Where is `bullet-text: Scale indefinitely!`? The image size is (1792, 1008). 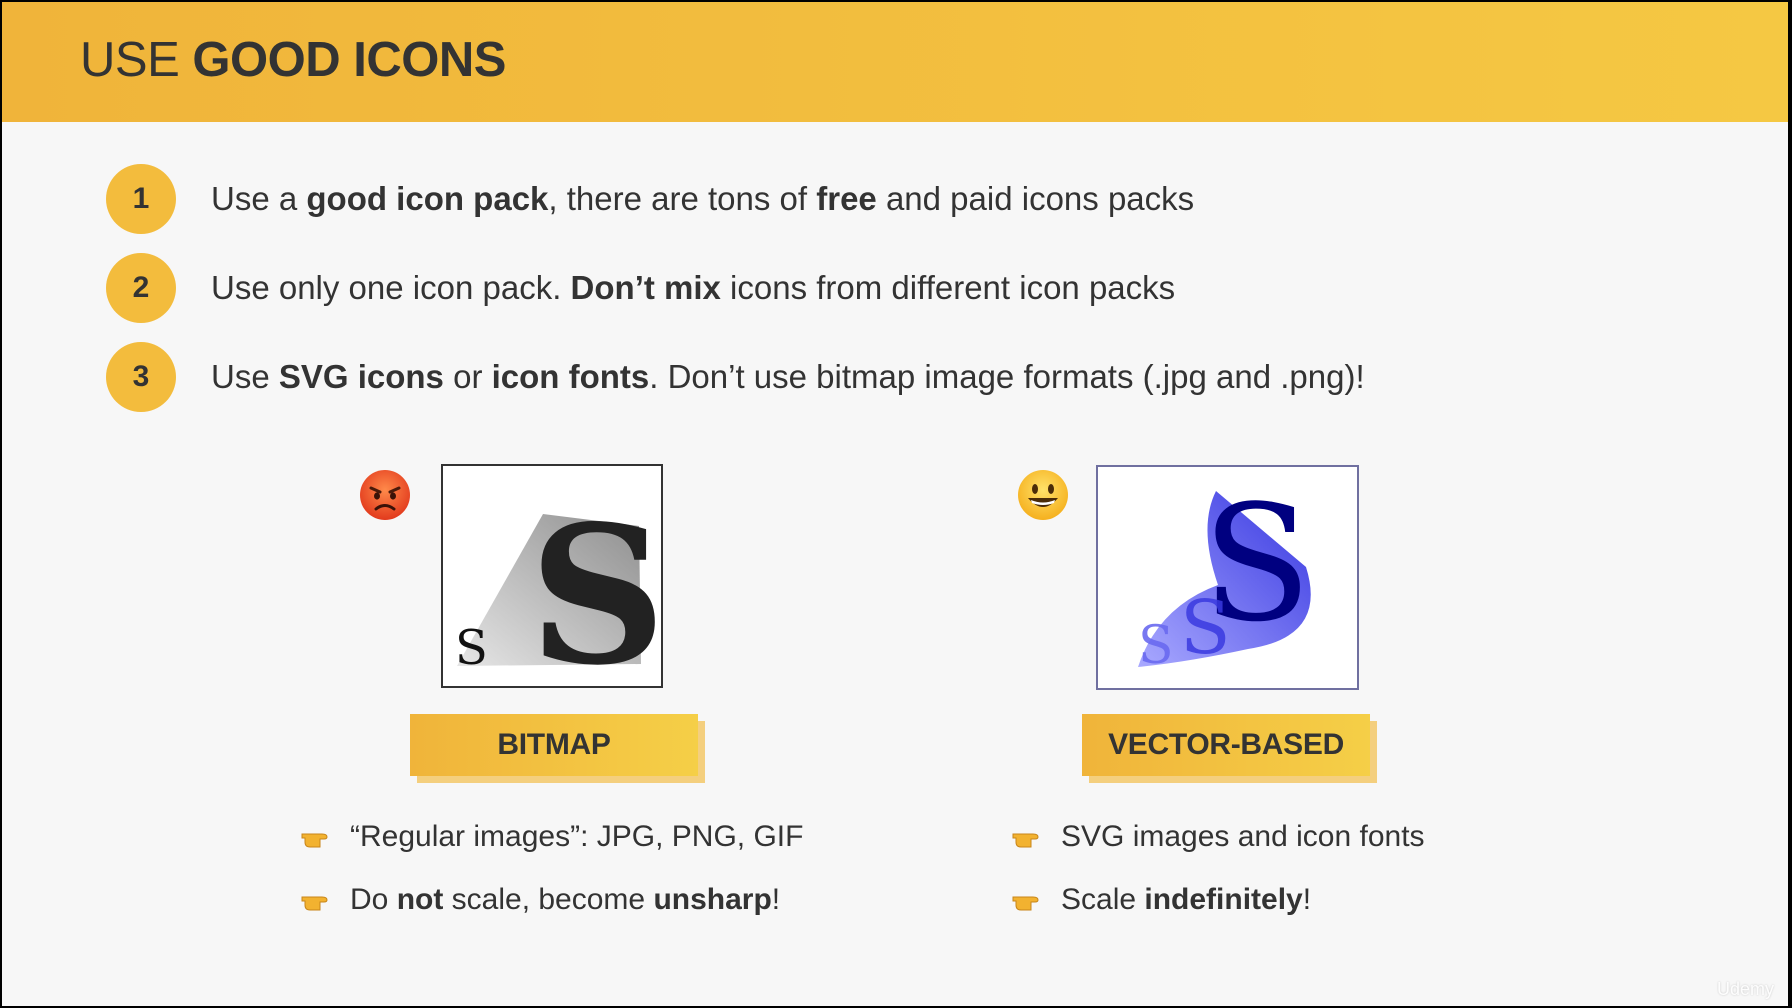 bullet-text: Scale indefinitely! is located at coordinates (1186, 899).